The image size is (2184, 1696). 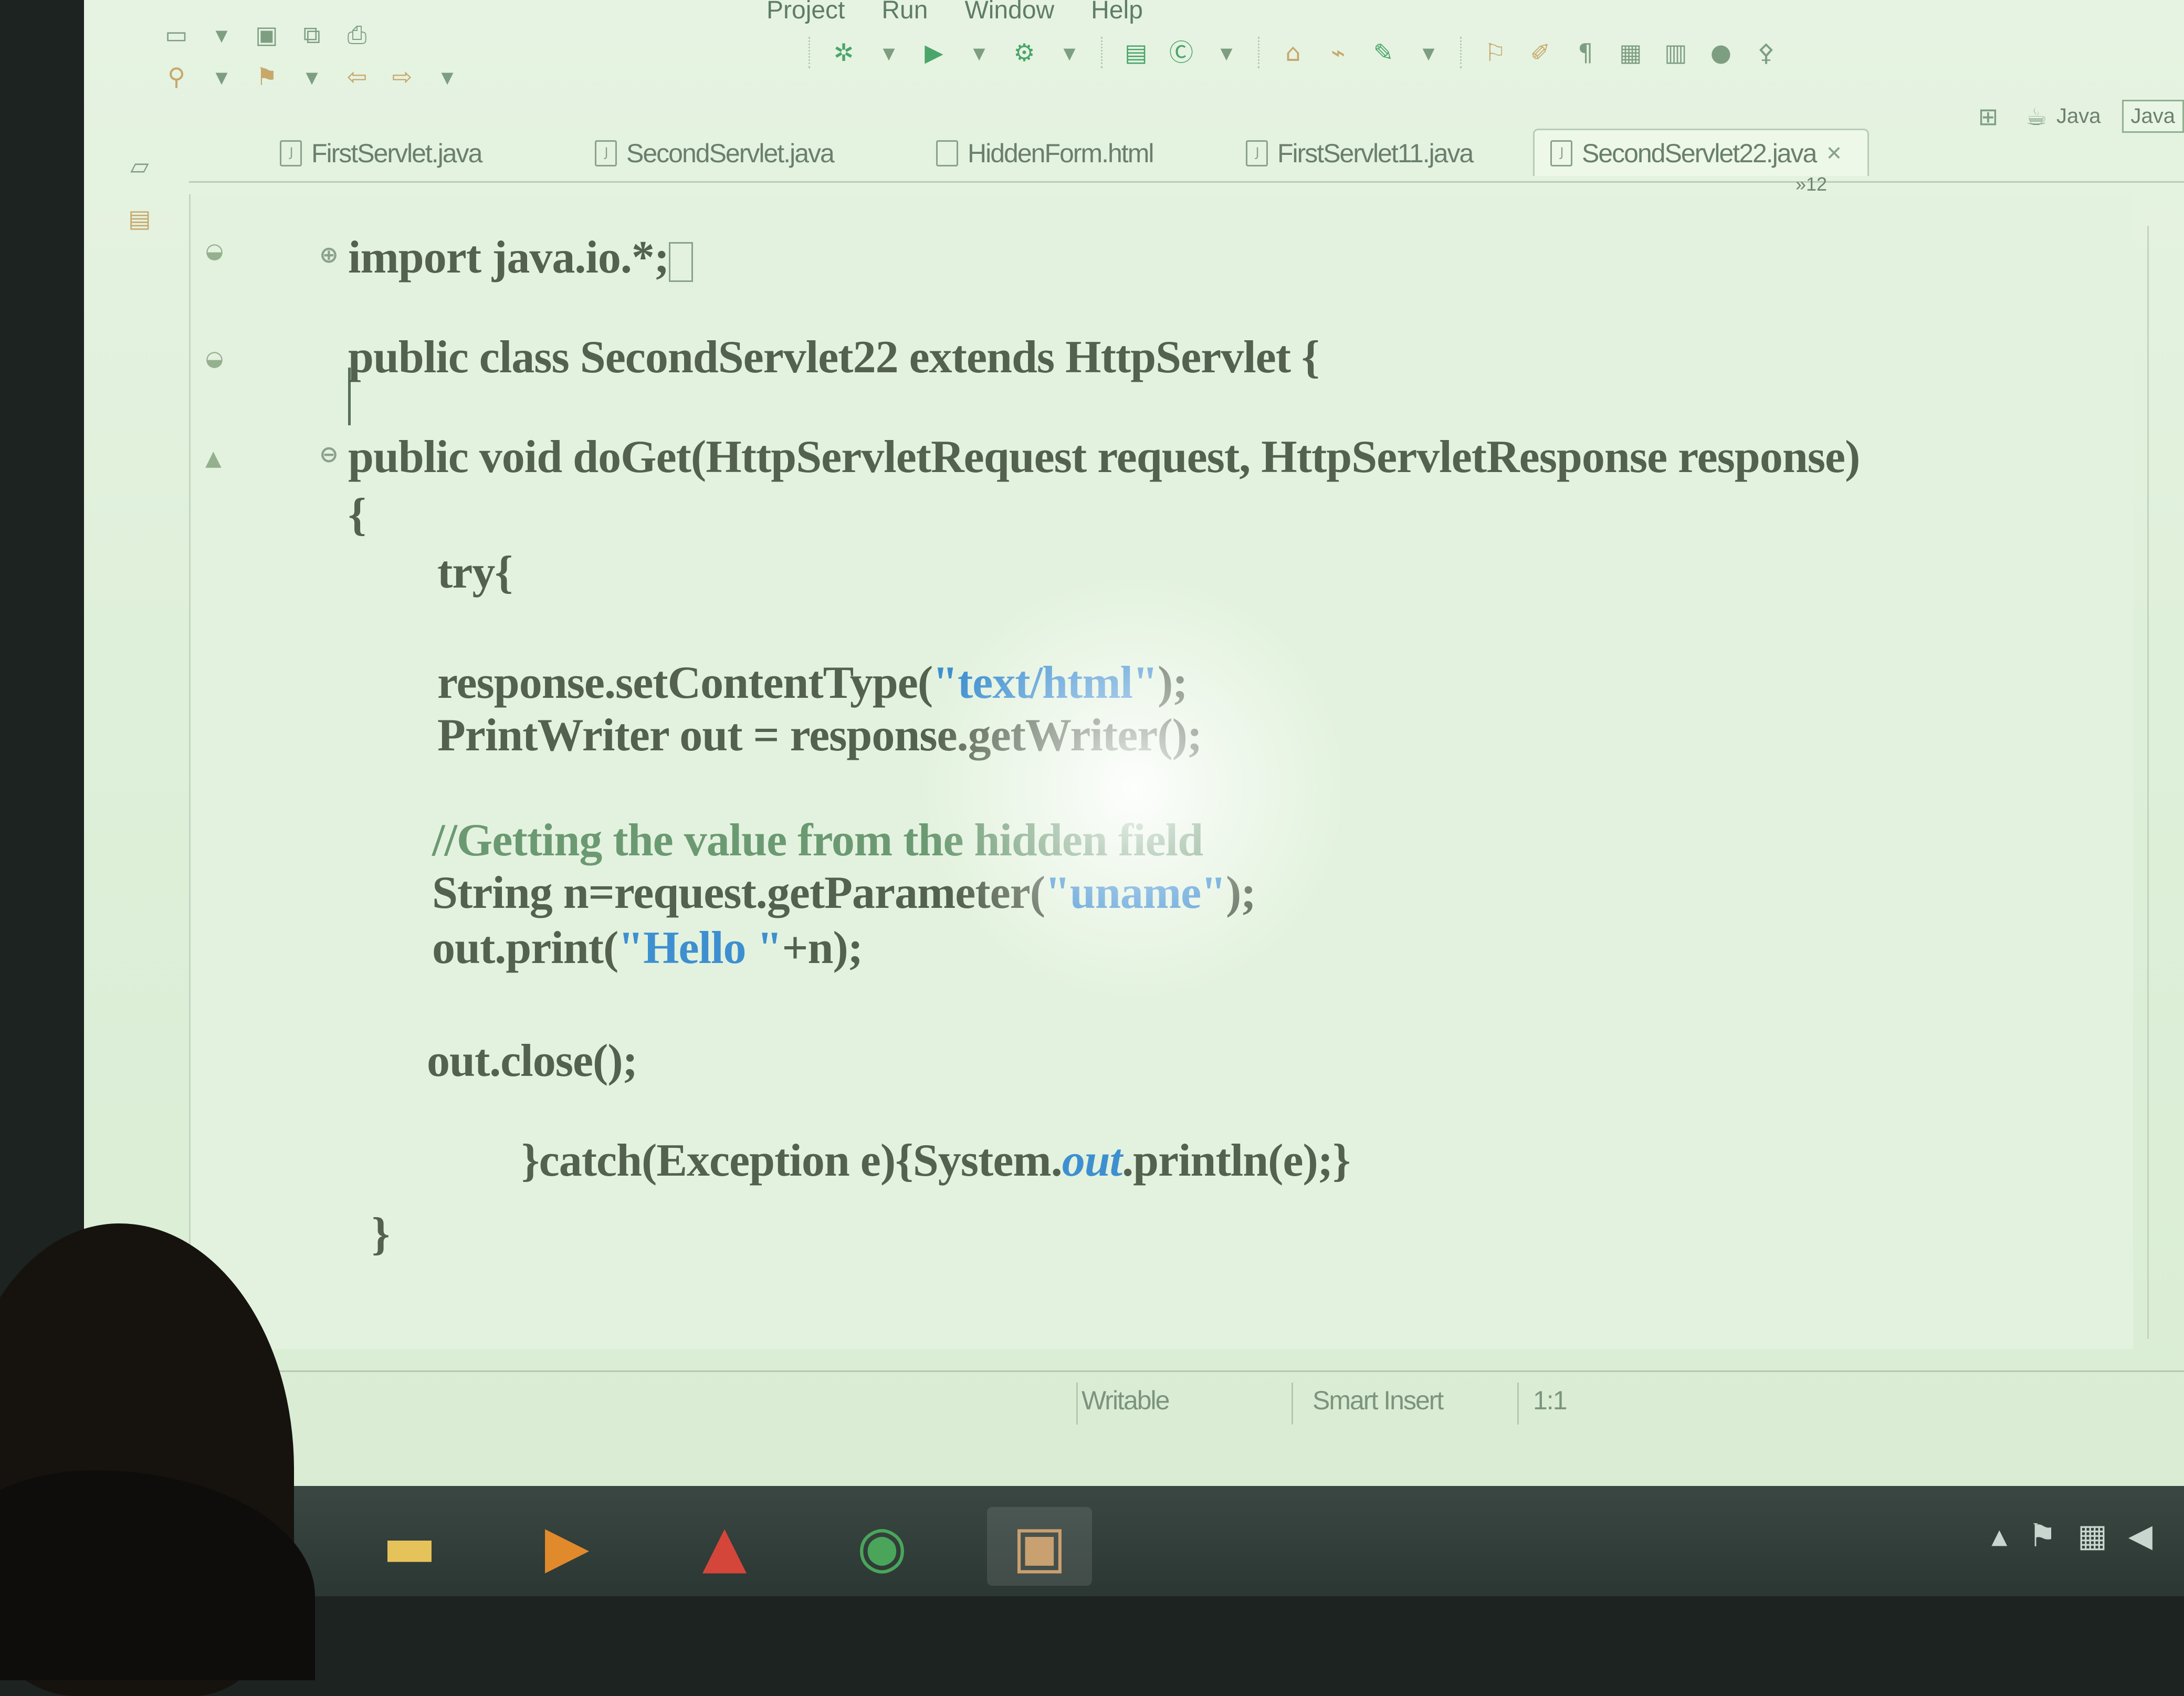 I want to click on status-writable: Writable, so click(x=1125, y=1400).